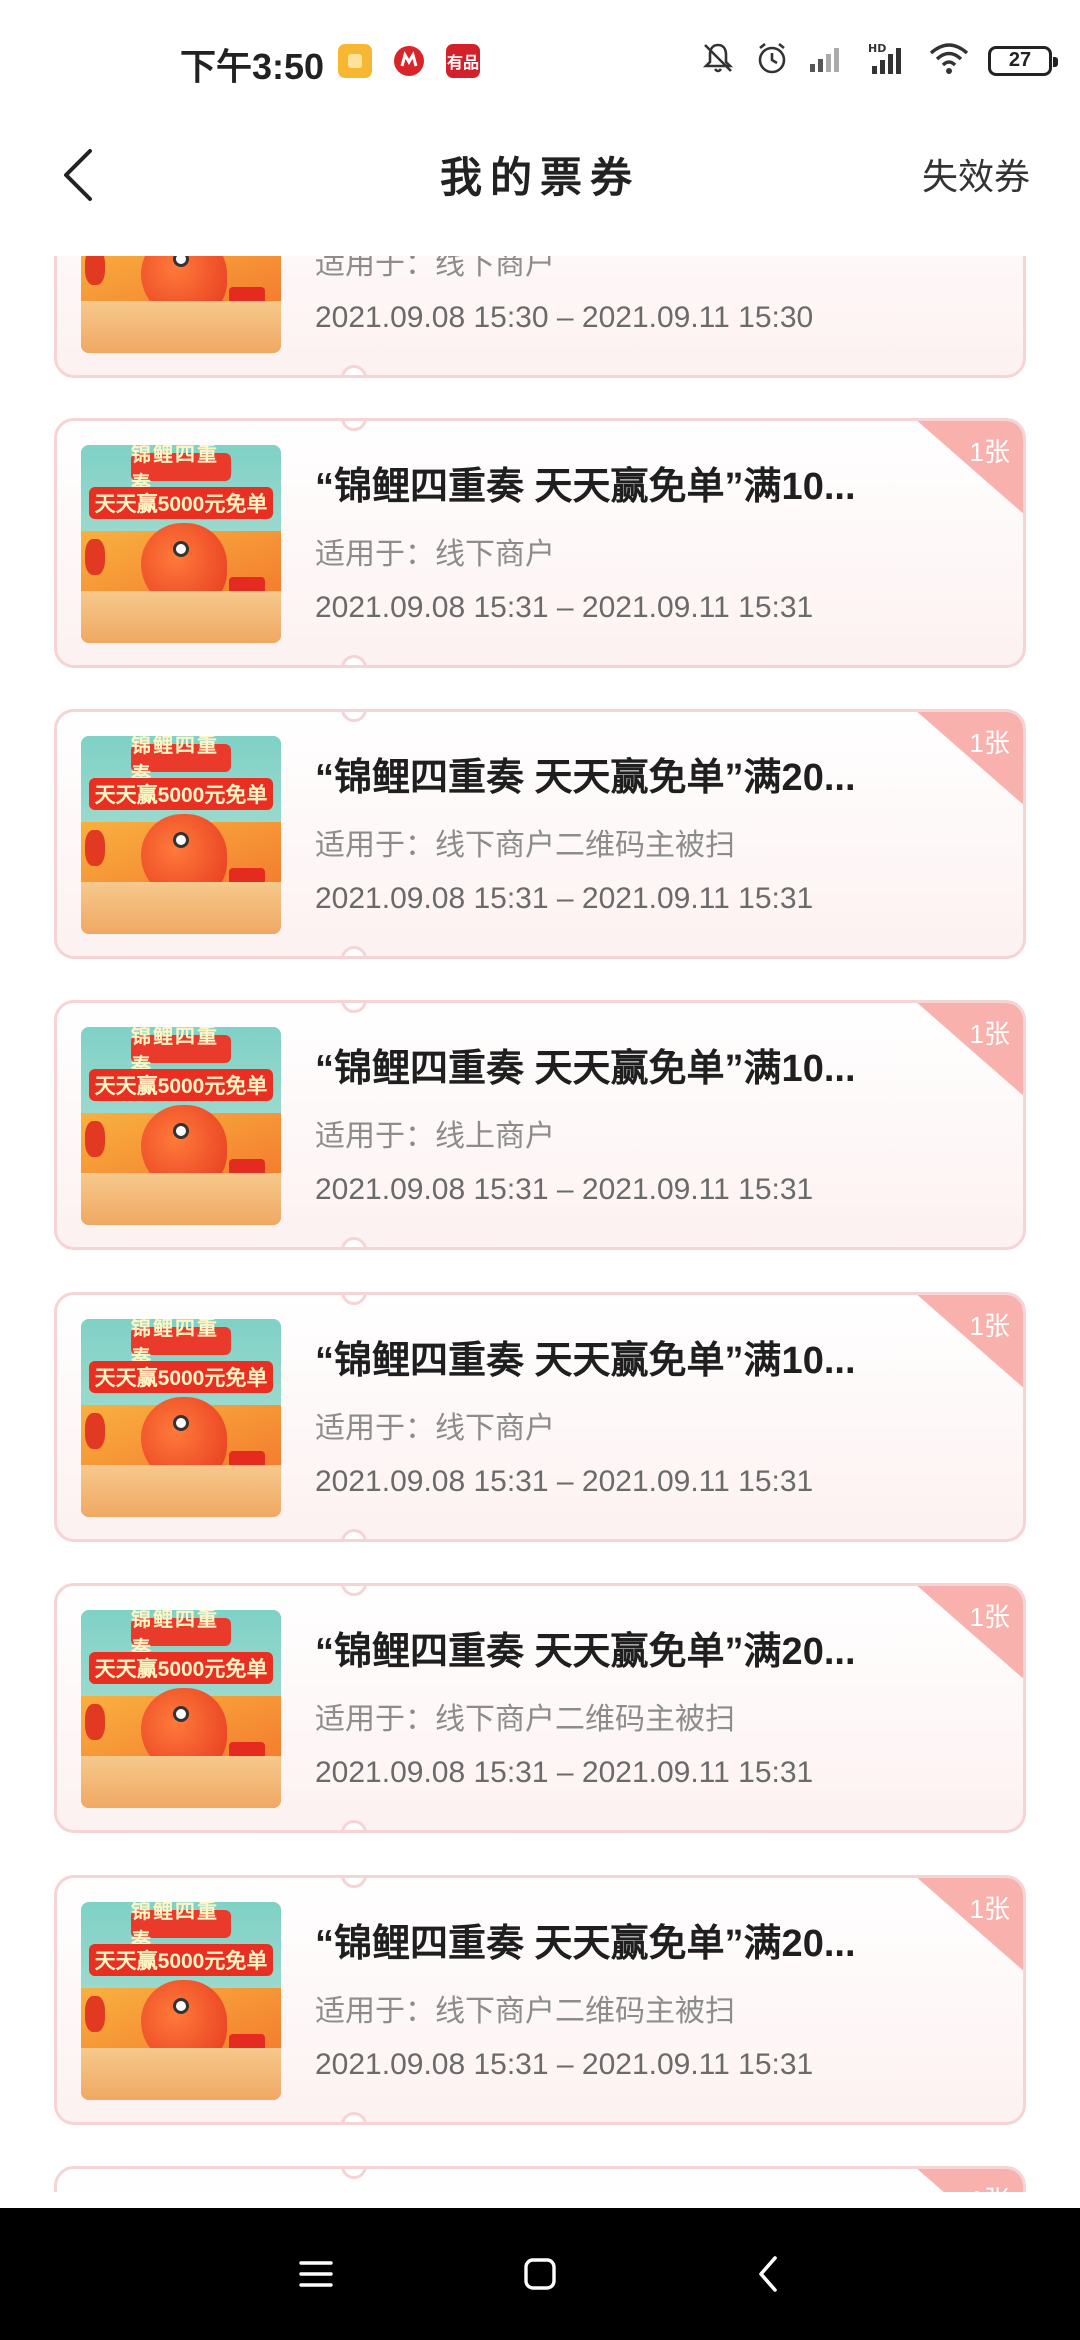 The width and height of the screenshot is (1080, 2340). I want to click on home-button, so click(540, 2274).